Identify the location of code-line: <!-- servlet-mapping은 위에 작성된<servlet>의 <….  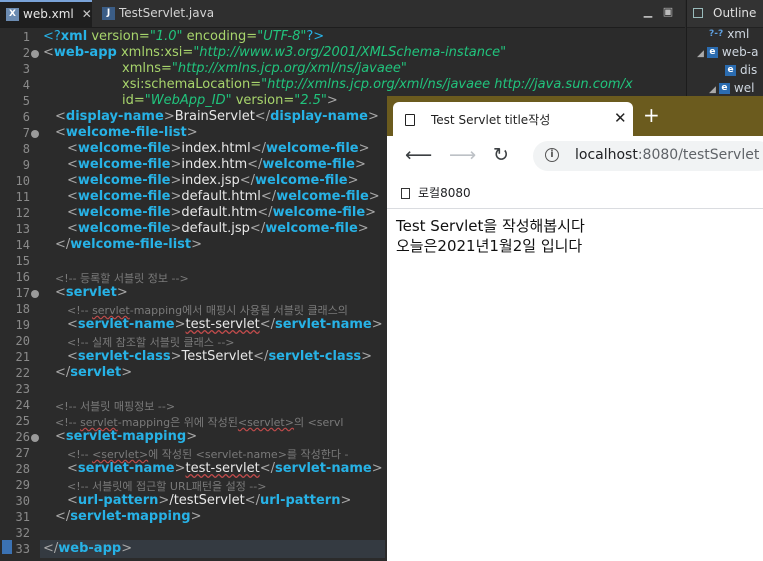
(199, 422).